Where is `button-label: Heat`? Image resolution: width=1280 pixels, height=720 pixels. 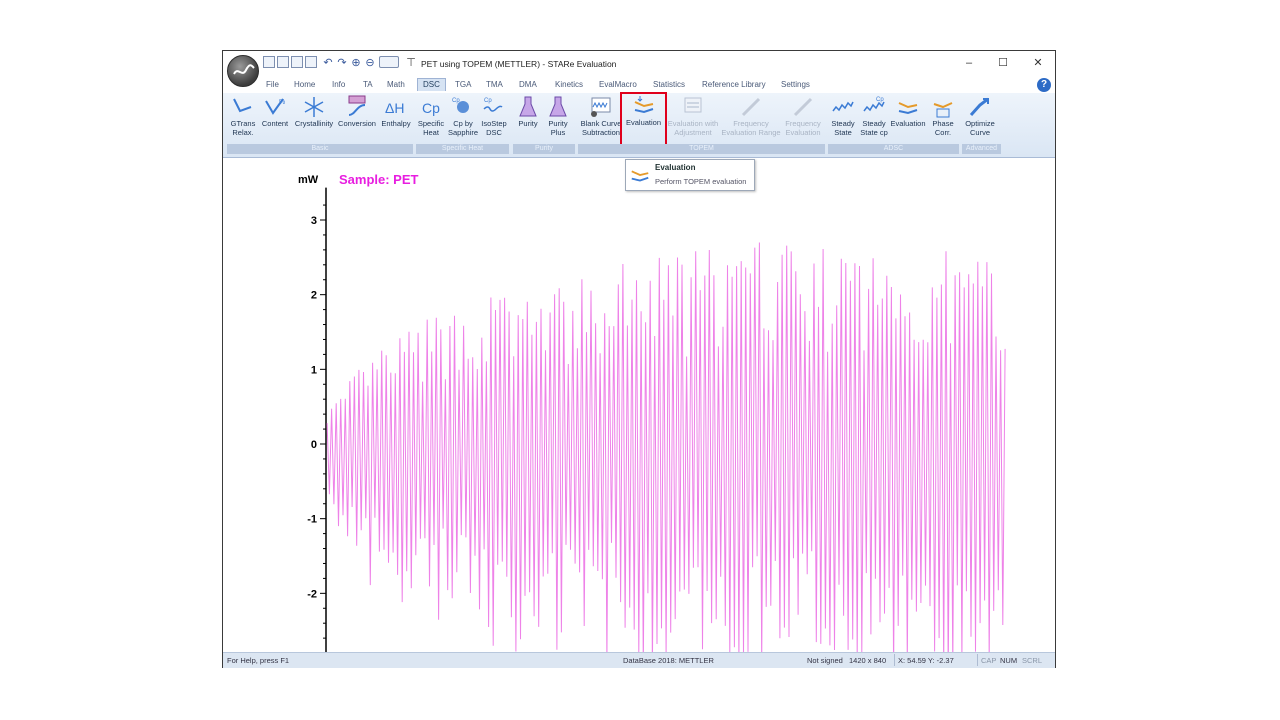 button-label: Heat is located at coordinates (431, 132).